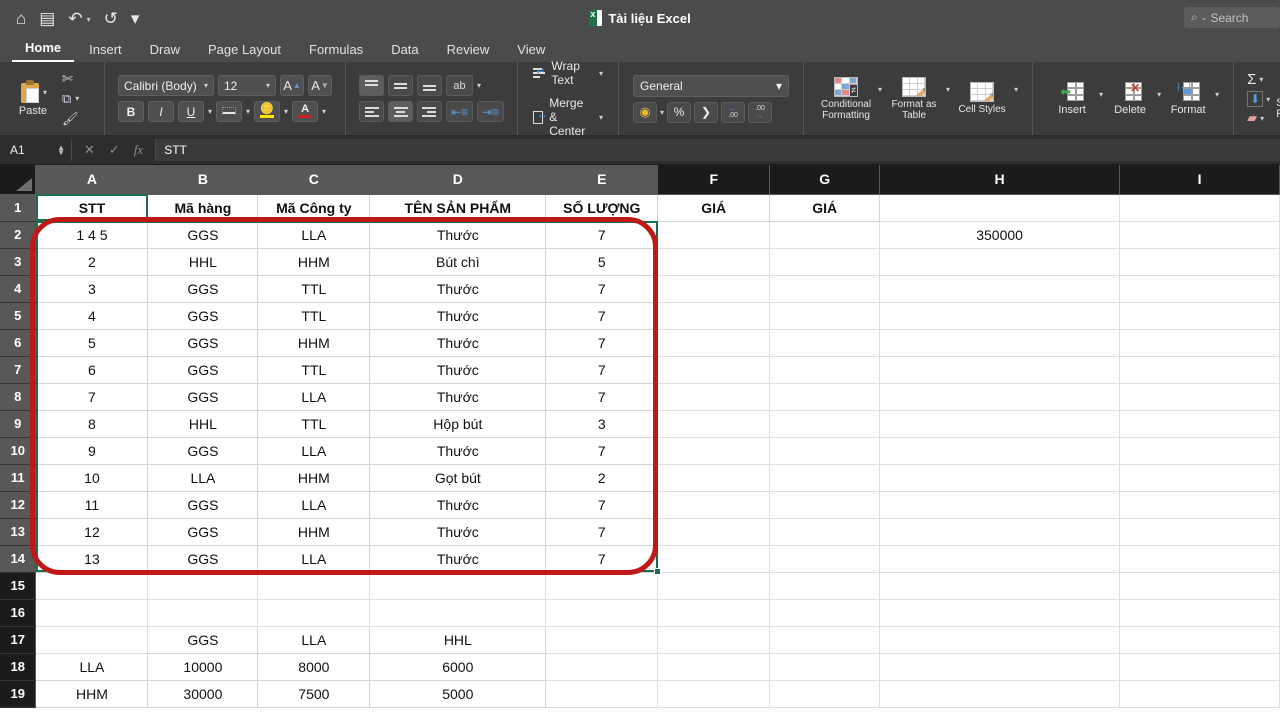 The width and height of the screenshot is (1280, 720). I want to click on cell-E6: 7, so click(602, 343).